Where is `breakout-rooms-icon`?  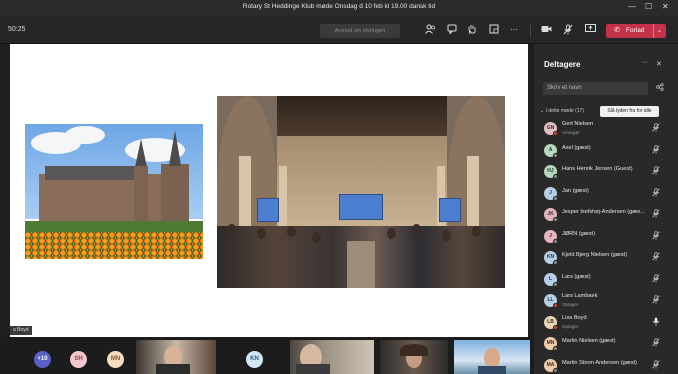 breakout-rooms-icon is located at coordinates (494, 30).